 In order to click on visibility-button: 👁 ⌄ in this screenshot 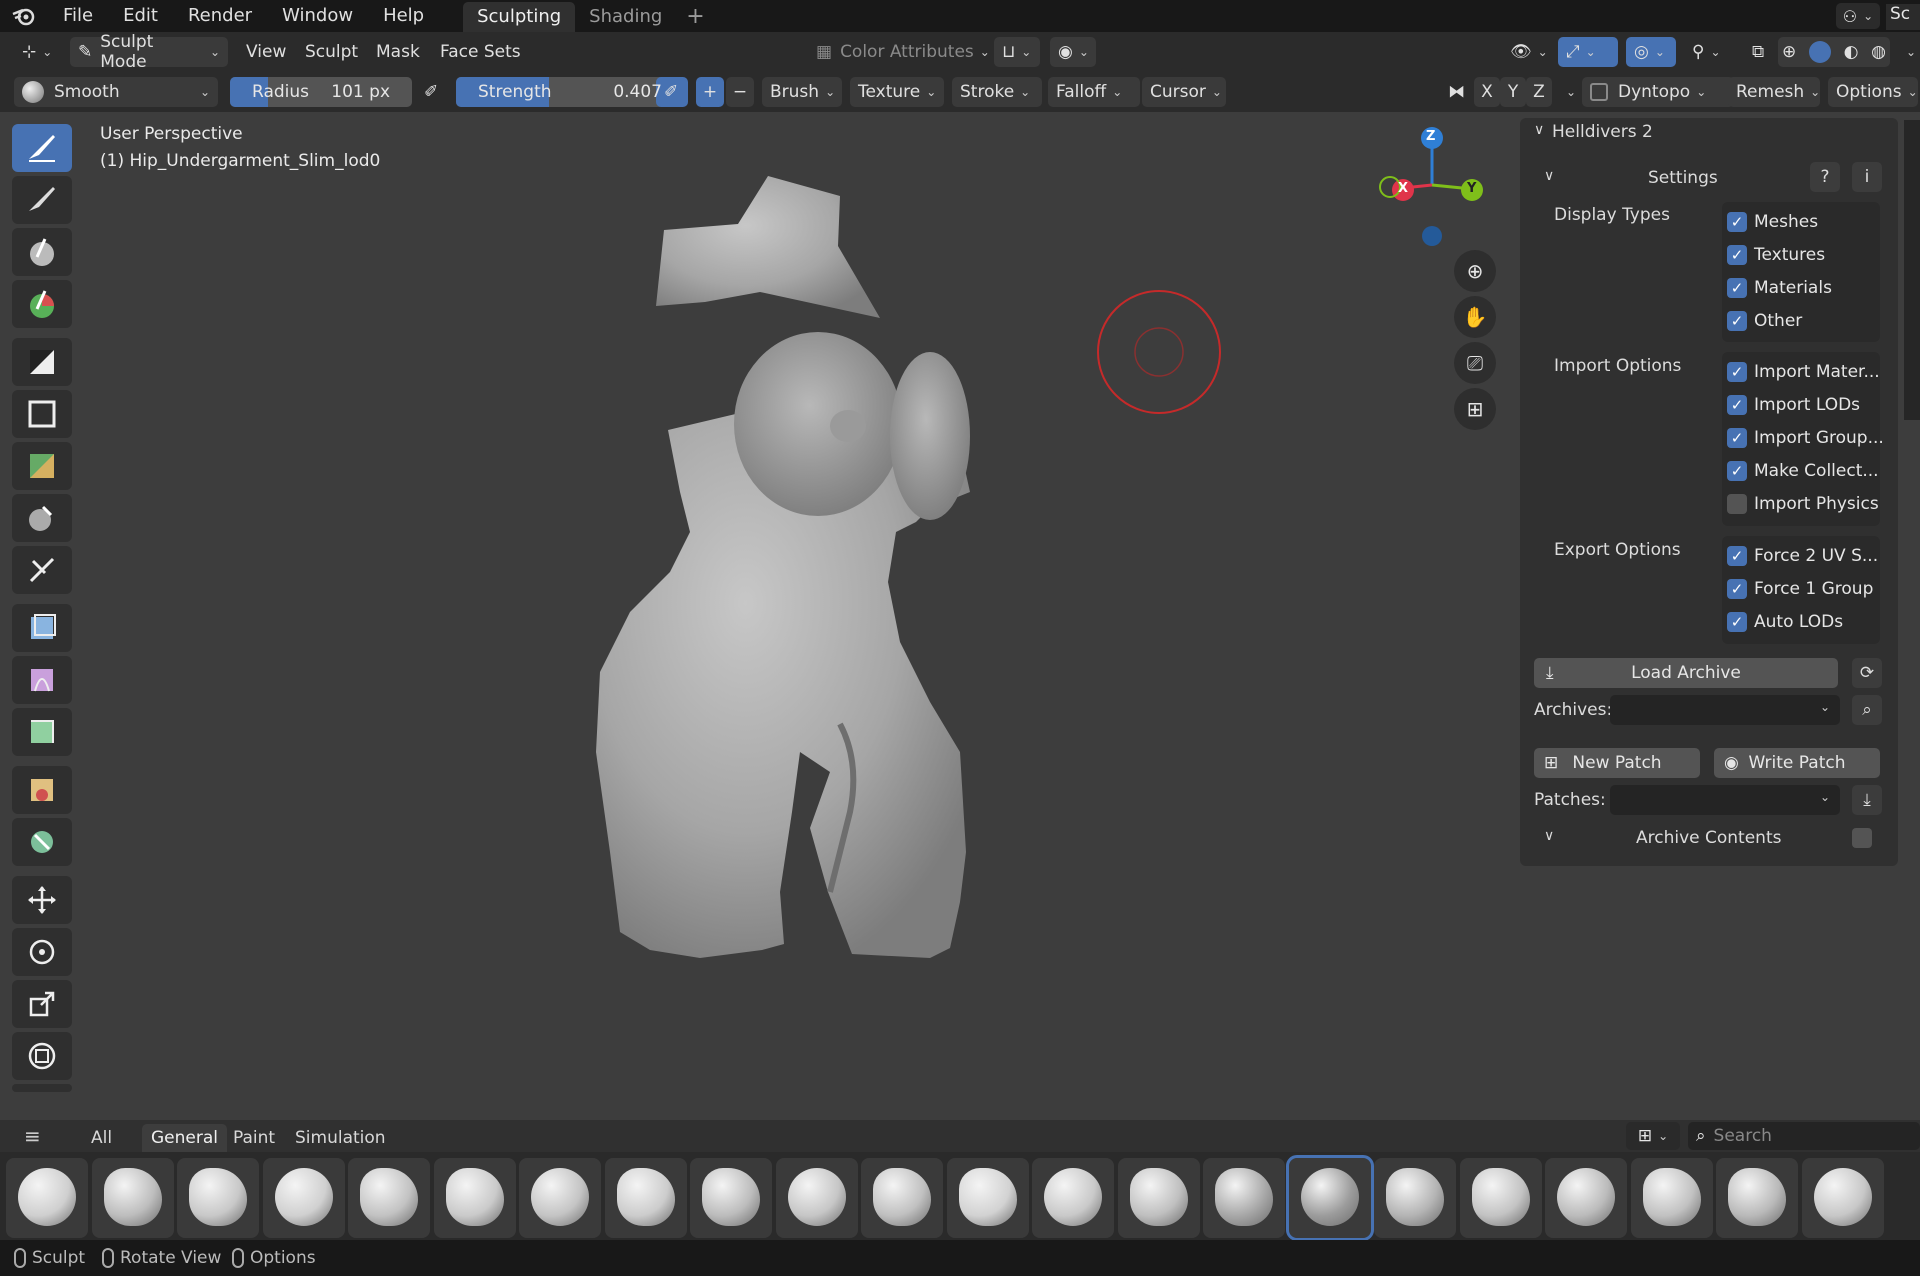, I will do `click(1525, 52)`.